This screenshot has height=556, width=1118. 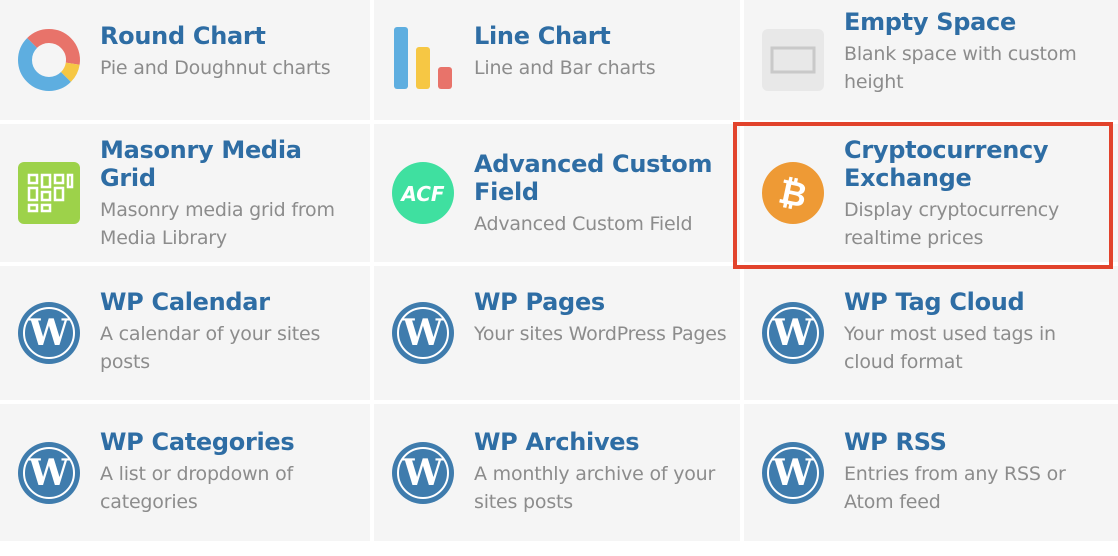 I want to click on element-description: A monthly archive of your sites posts, so click(x=595, y=488).